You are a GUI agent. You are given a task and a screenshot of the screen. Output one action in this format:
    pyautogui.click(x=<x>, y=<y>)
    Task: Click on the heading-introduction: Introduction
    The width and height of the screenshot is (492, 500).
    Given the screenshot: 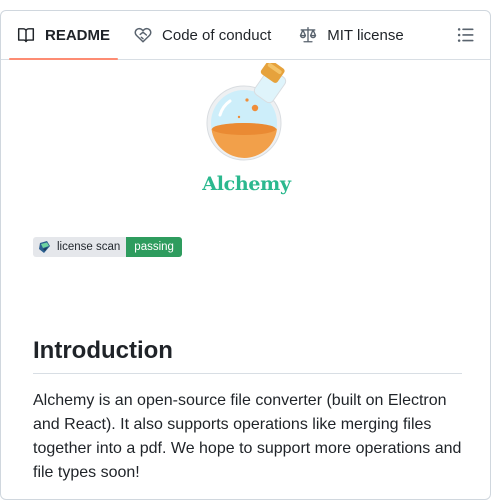 What is the action you would take?
    pyautogui.click(x=103, y=350)
    